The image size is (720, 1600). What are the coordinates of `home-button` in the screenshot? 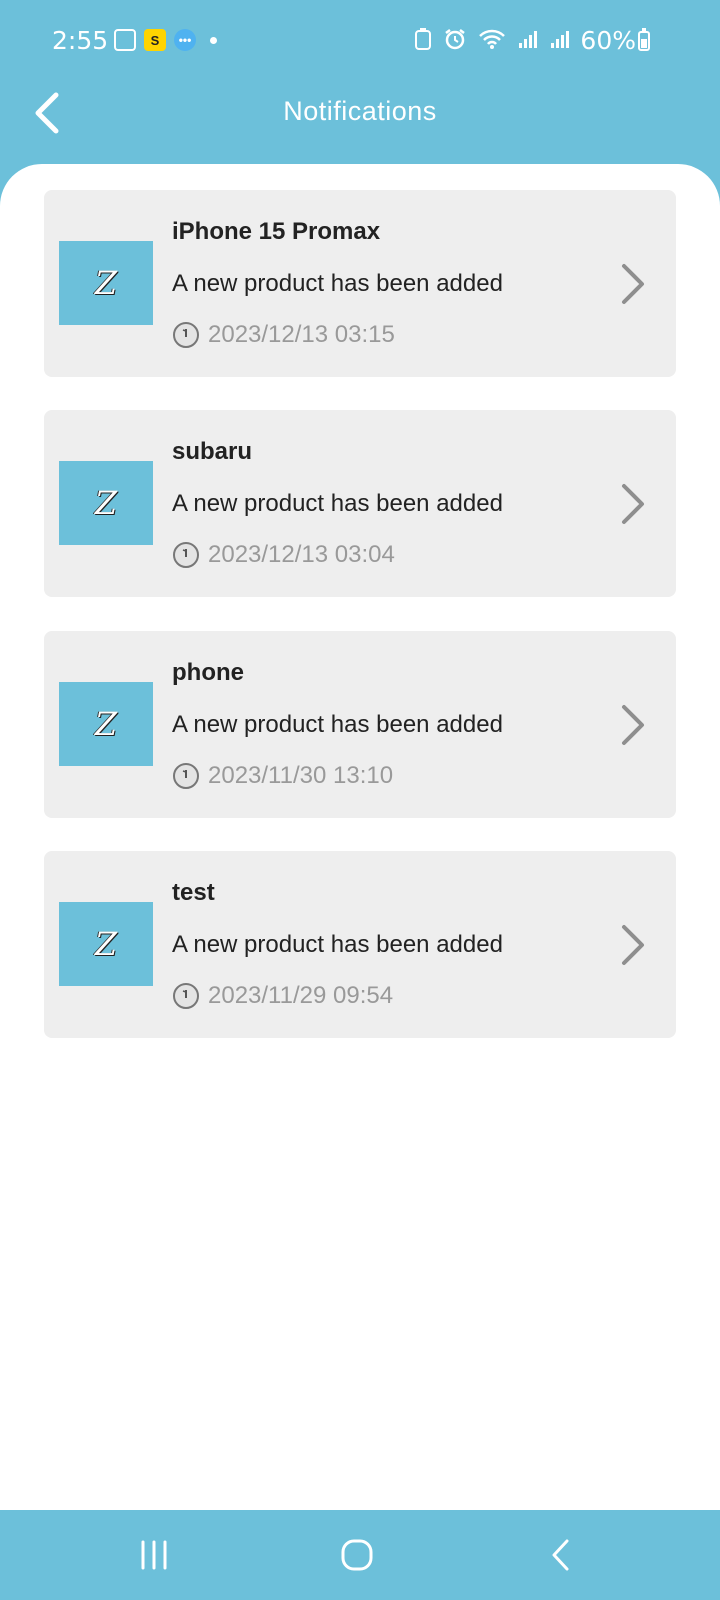 It's located at (357, 1555).